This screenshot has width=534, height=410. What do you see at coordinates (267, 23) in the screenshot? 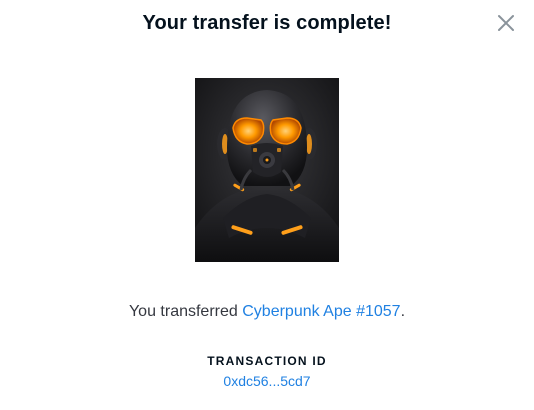
I see `modal-title: Your transfer is complete!` at bounding box center [267, 23].